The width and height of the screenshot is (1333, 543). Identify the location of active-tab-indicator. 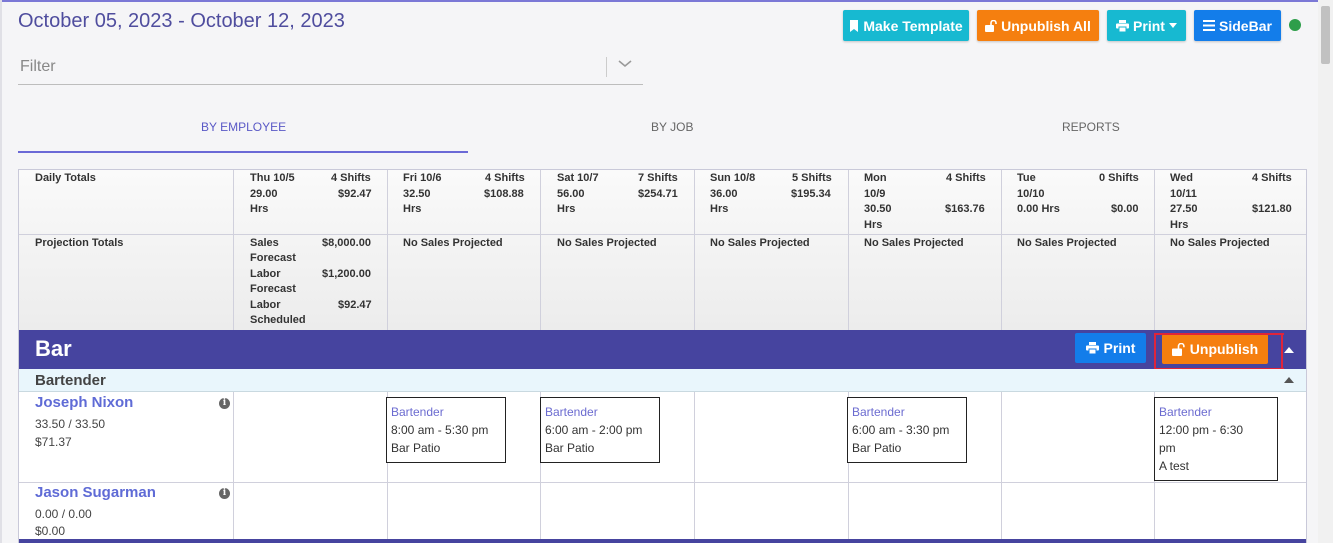
(243, 152).